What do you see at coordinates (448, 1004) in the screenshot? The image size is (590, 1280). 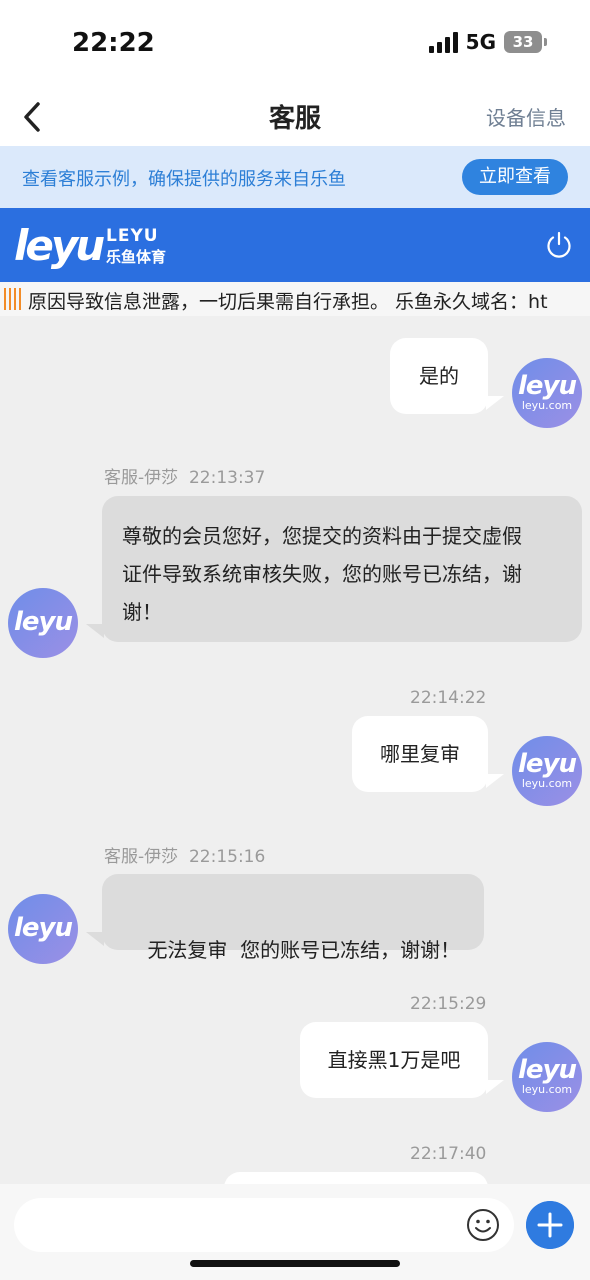 I see `message-time: 22:15:29` at bounding box center [448, 1004].